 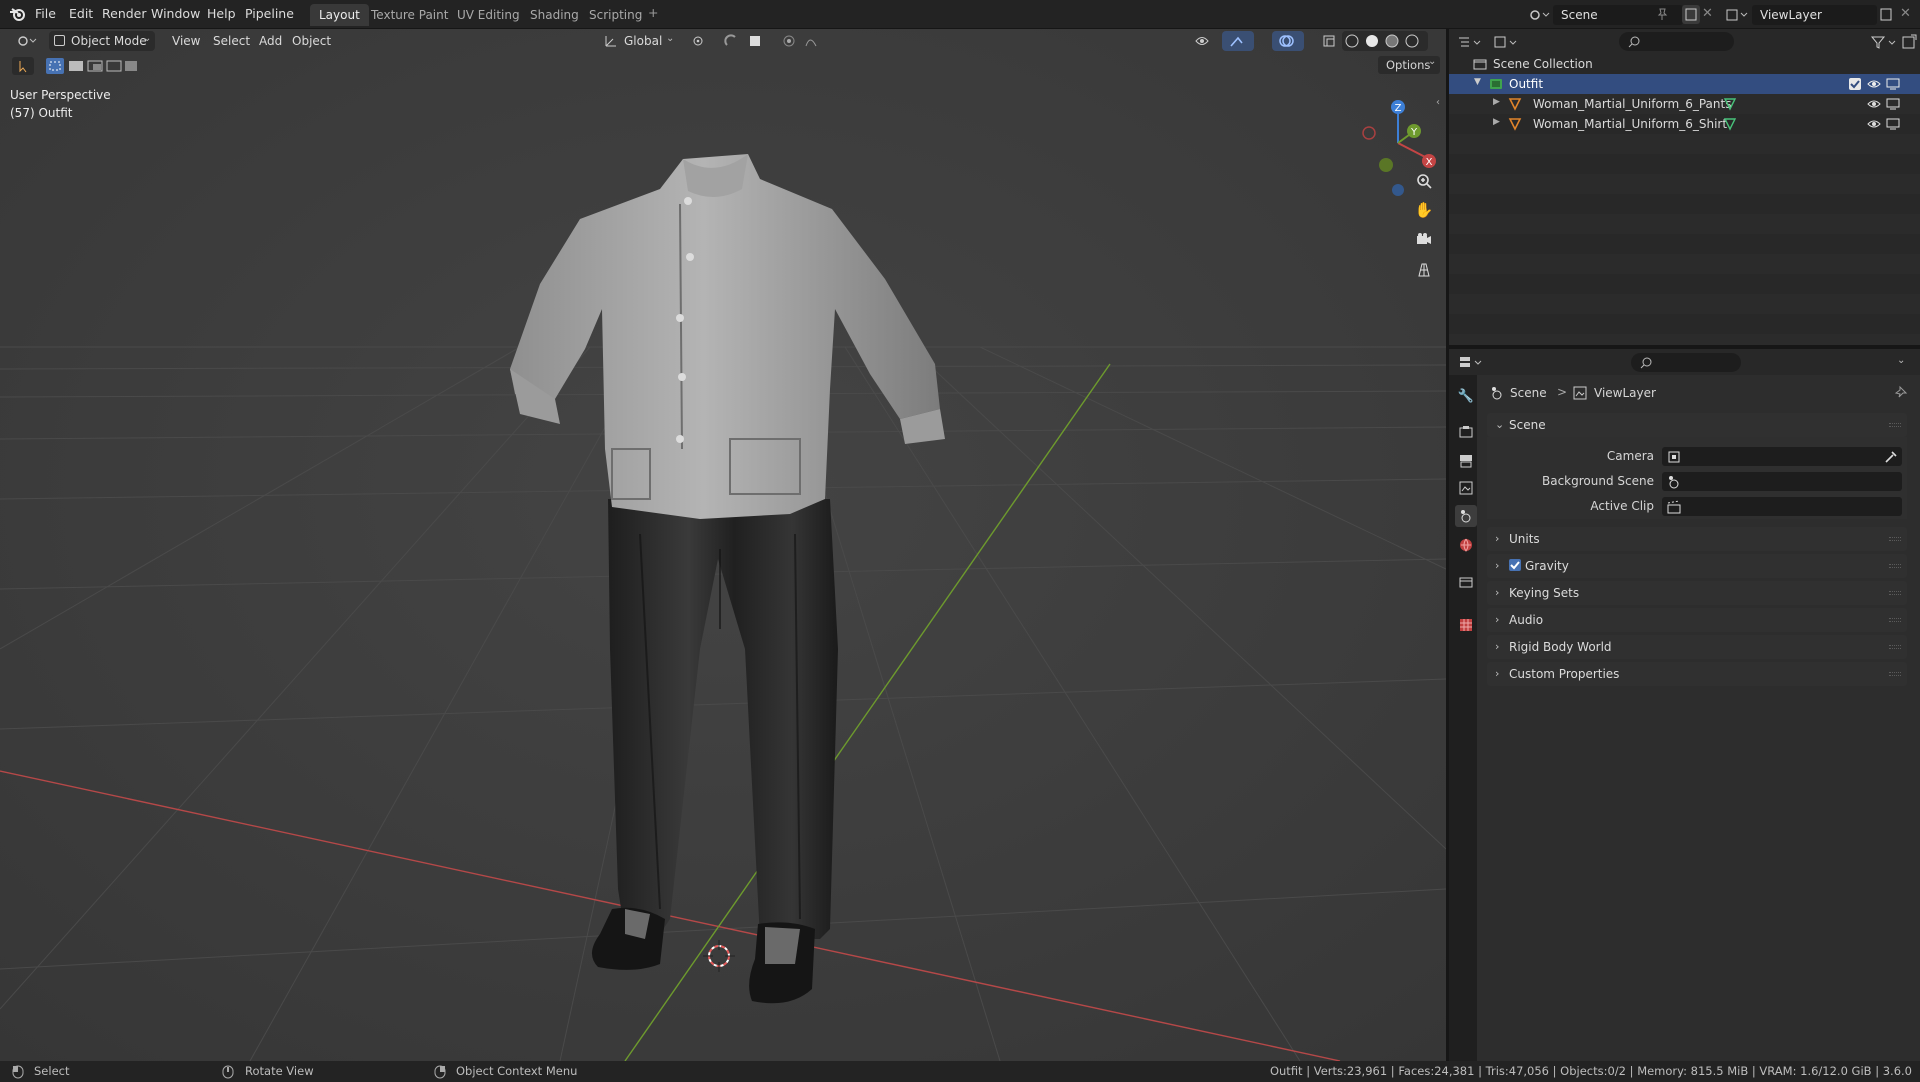 I want to click on menu-add: Add, so click(x=270, y=41).